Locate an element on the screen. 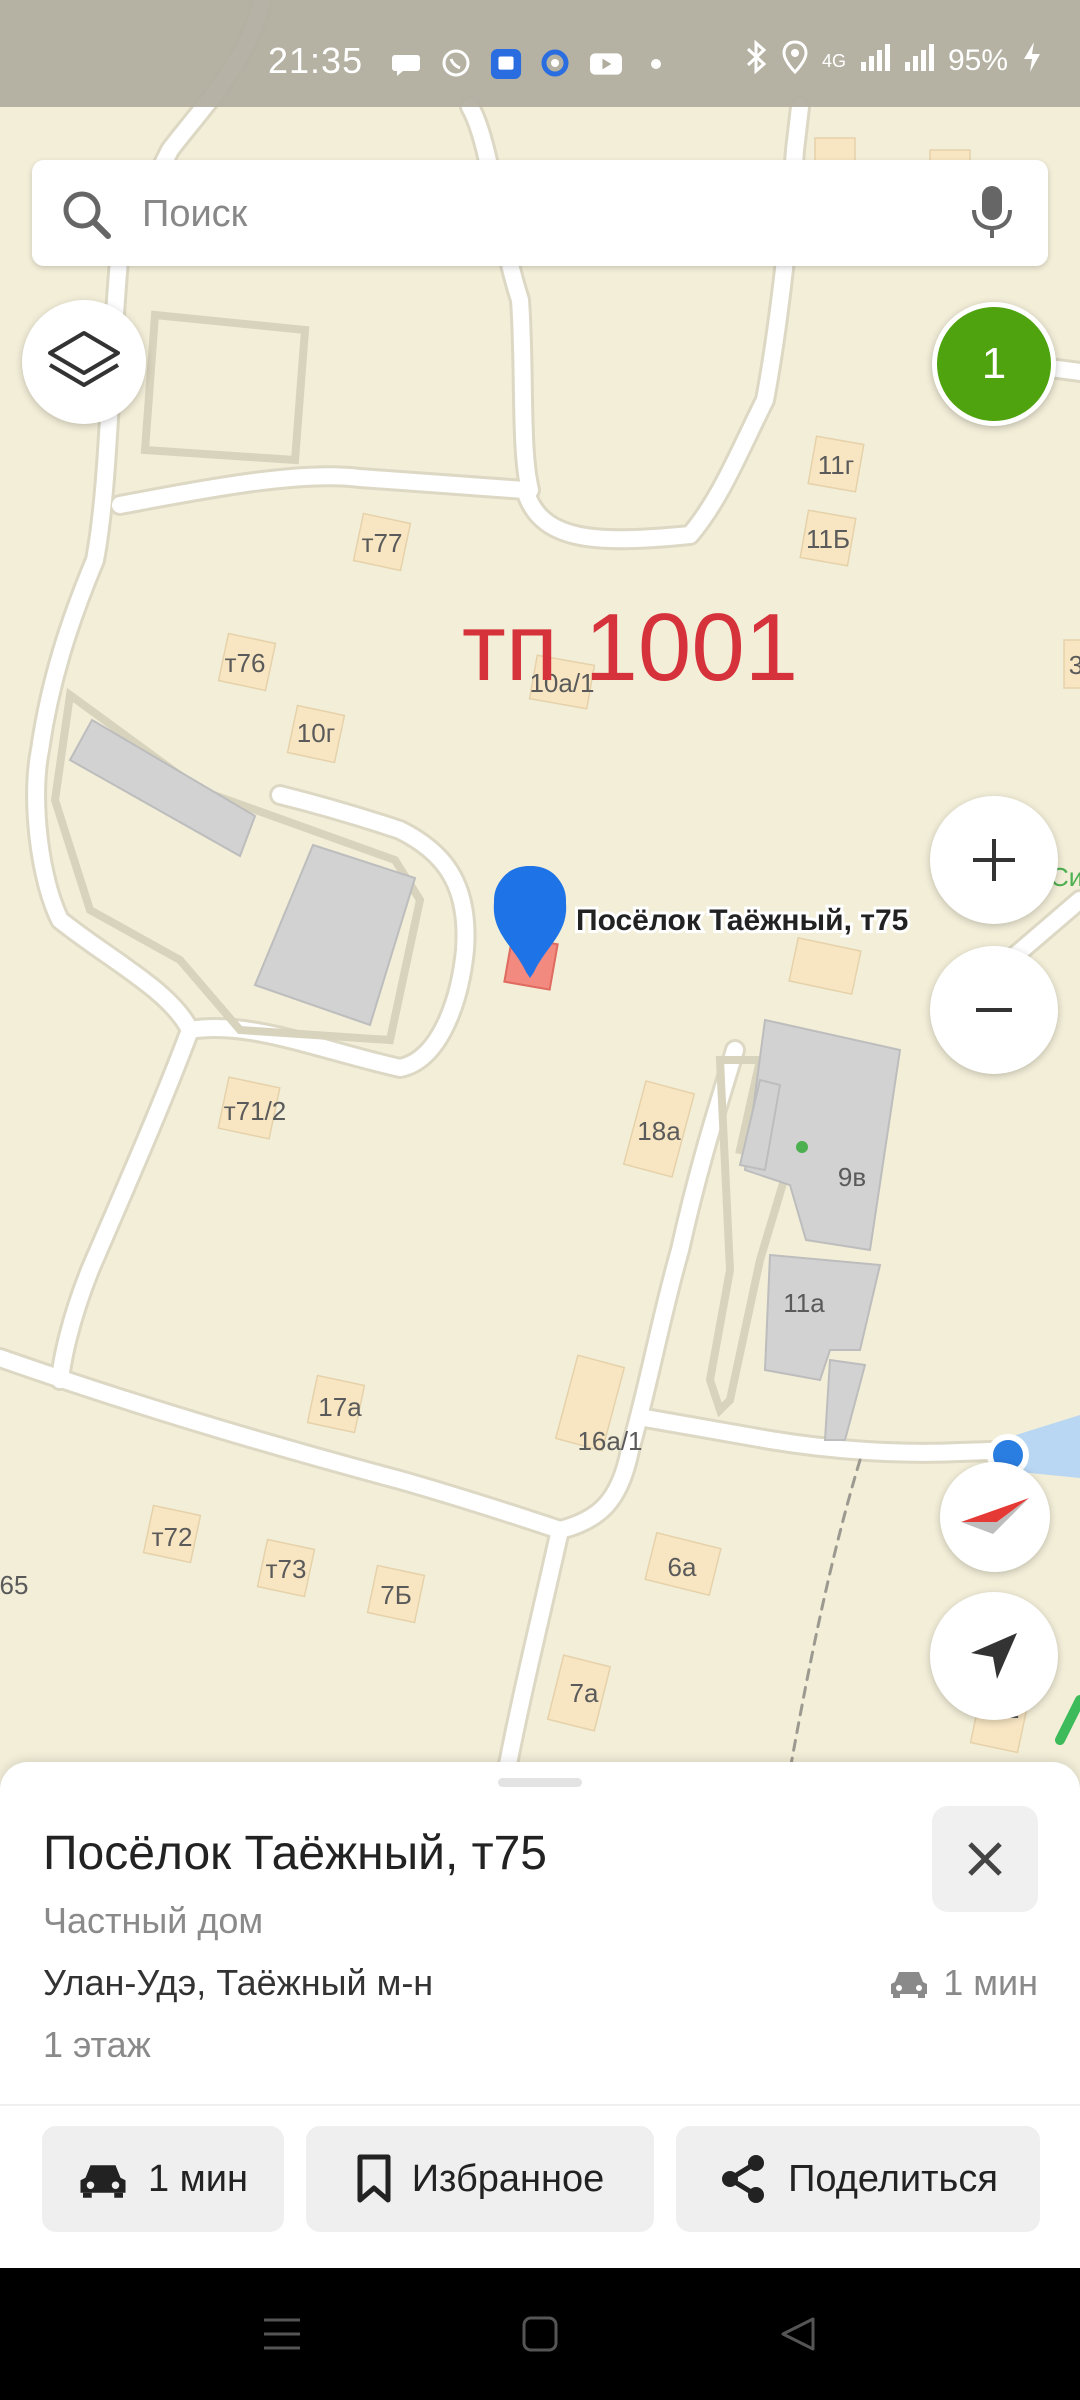  menu-icon is located at coordinates (282, 2334).